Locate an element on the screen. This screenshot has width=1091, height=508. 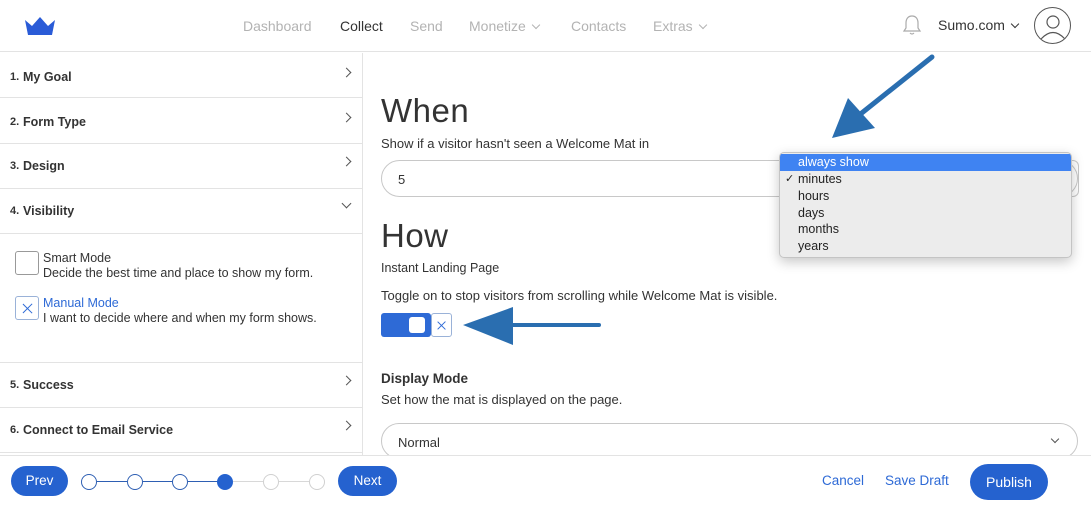
unit-option-label: hours is located at coordinates (814, 196).